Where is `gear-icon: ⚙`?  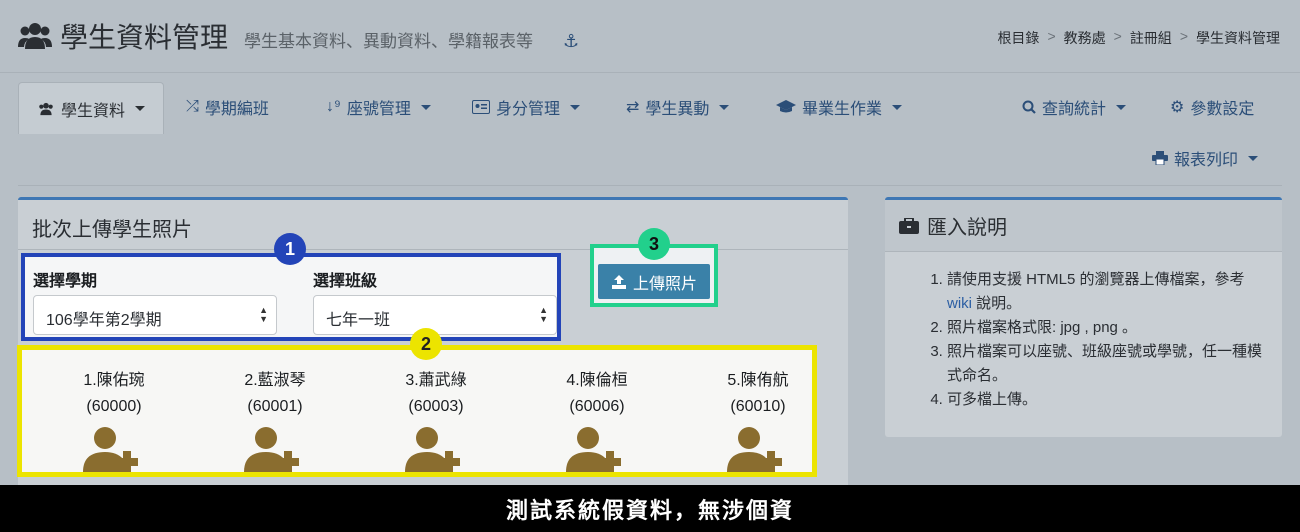 gear-icon: ⚙ is located at coordinates (1177, 107).